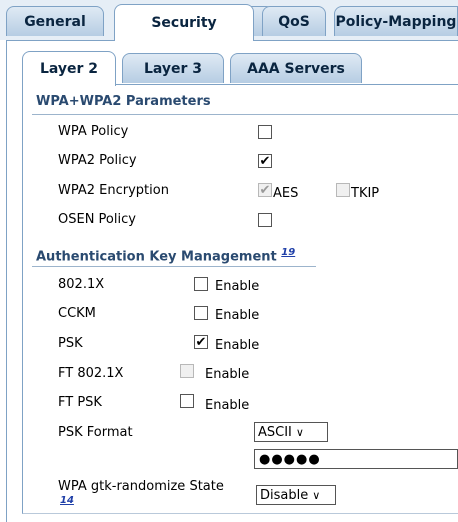 This screenshot has width=458, height=522. Describe the element at coordinates (396, 21) in the screenshot. I see `tab-policy-mapping: Policy-Mapping` at that location.